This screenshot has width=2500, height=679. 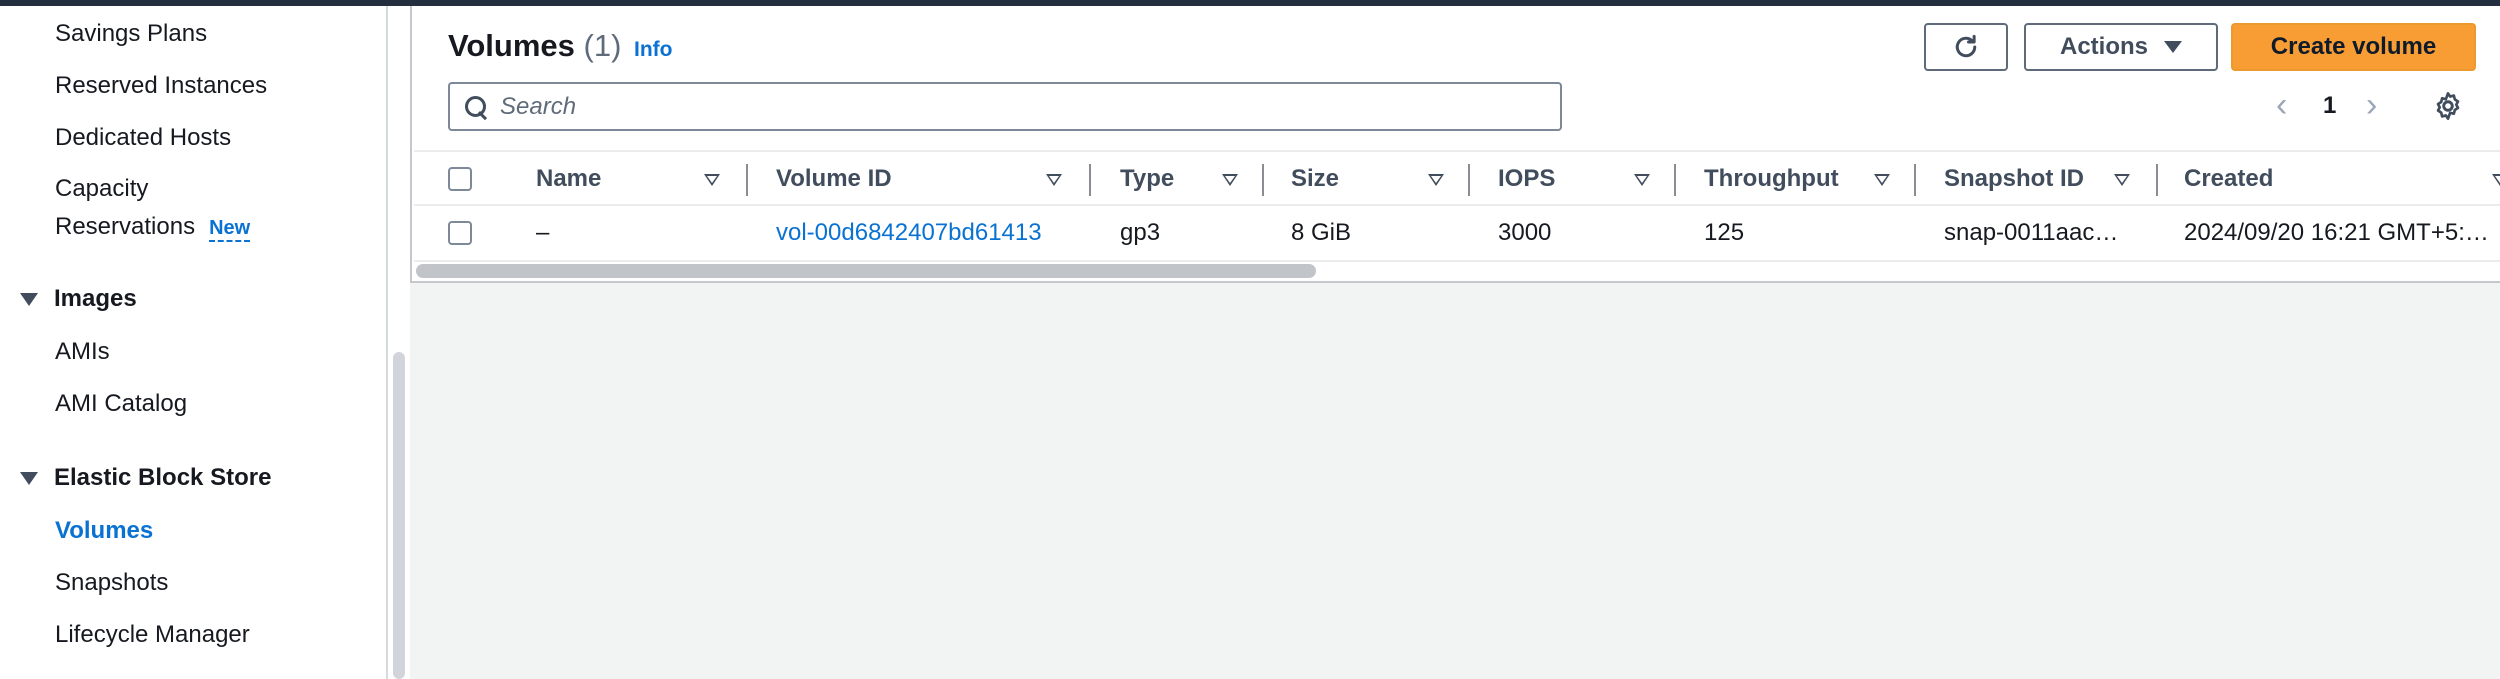 What do you see at coordinates (543, 232) in the screenshot?
I see `cell-name: –` at bounding box center [543, 232].